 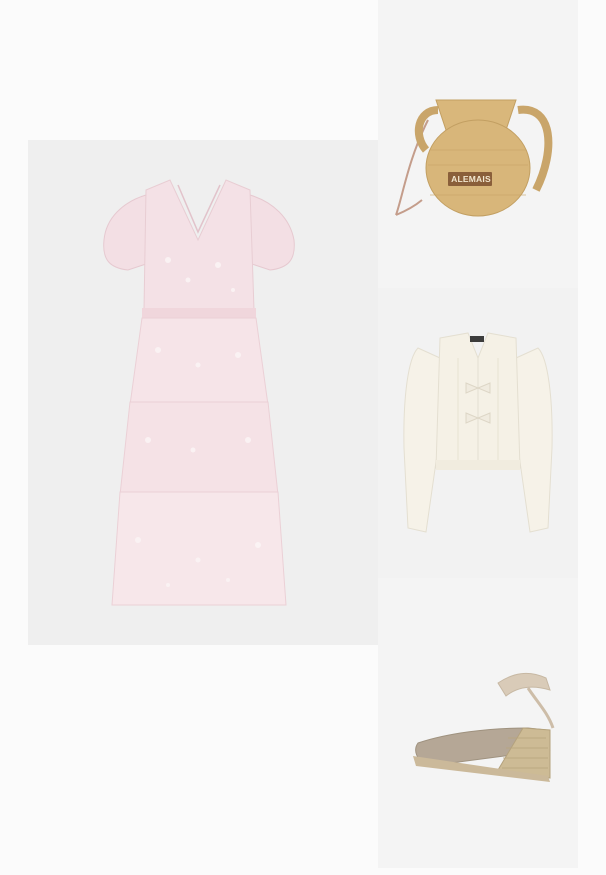 I want to click on cardigan-product-tile, so click(x=478, y=433).